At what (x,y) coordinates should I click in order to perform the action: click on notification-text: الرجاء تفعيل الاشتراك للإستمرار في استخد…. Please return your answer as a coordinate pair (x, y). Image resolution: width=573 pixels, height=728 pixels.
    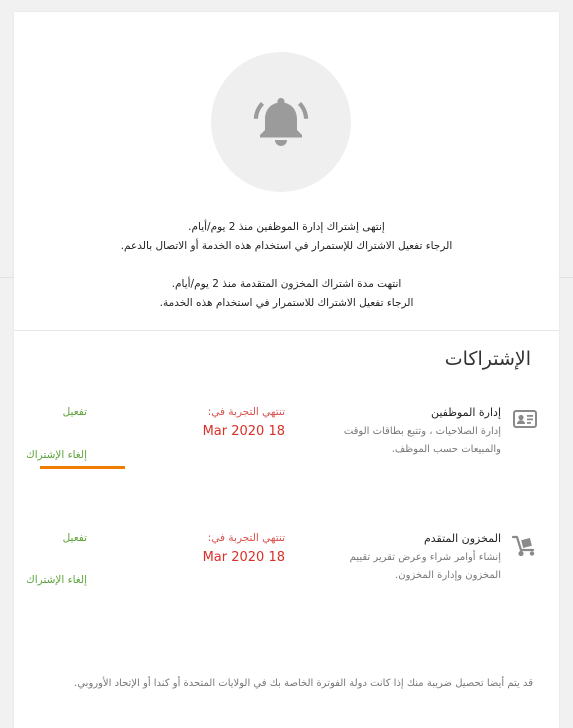
    Looking at the image, I should click on (286, 246).